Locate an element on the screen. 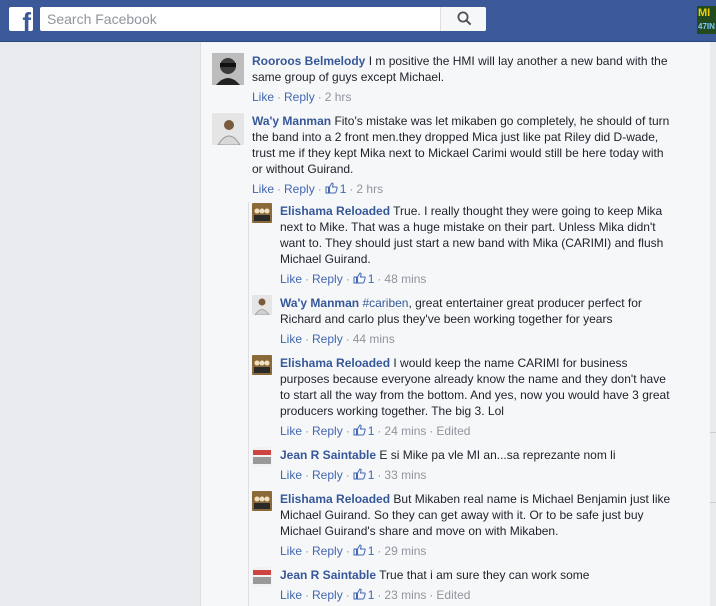  comment-actions: Like · Reply · 1 · 33 mins is located at coordinates (353, 475).